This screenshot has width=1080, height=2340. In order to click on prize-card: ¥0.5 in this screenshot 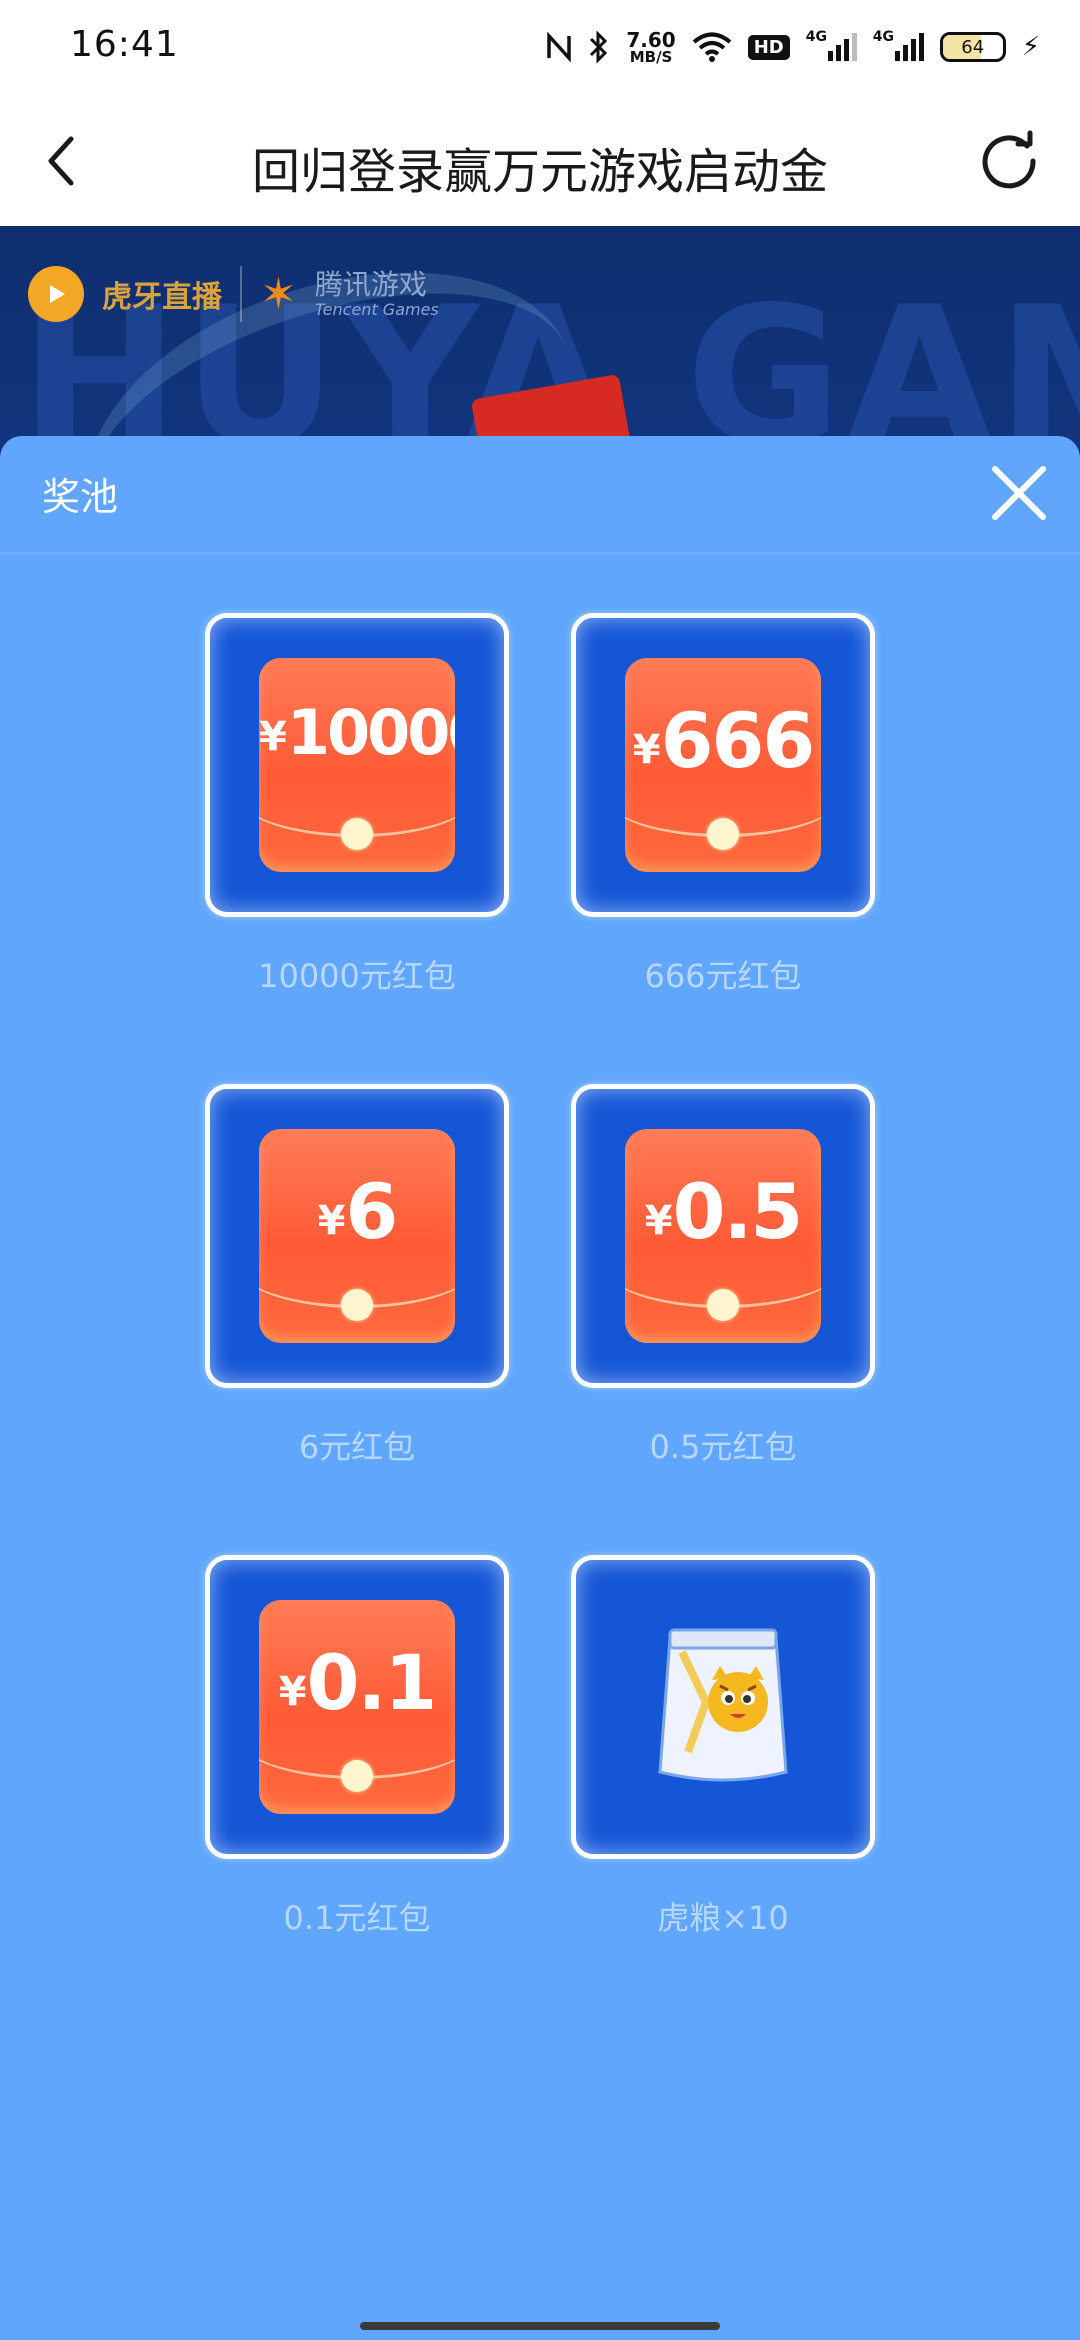, I will do `click(723, 1236)`.